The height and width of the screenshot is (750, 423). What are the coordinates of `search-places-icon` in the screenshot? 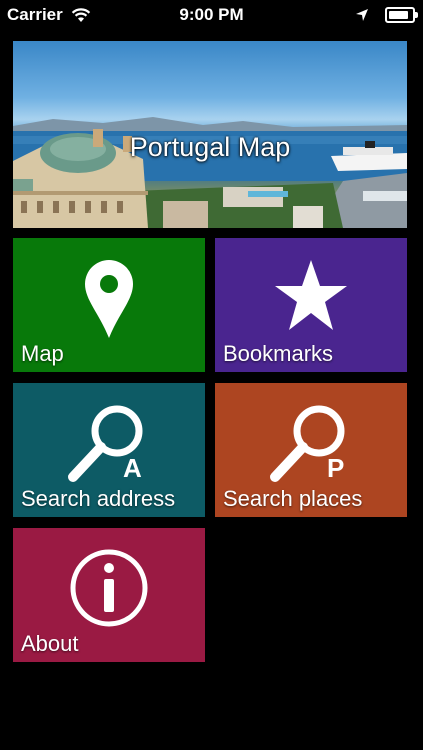 It's located at (307, 443).